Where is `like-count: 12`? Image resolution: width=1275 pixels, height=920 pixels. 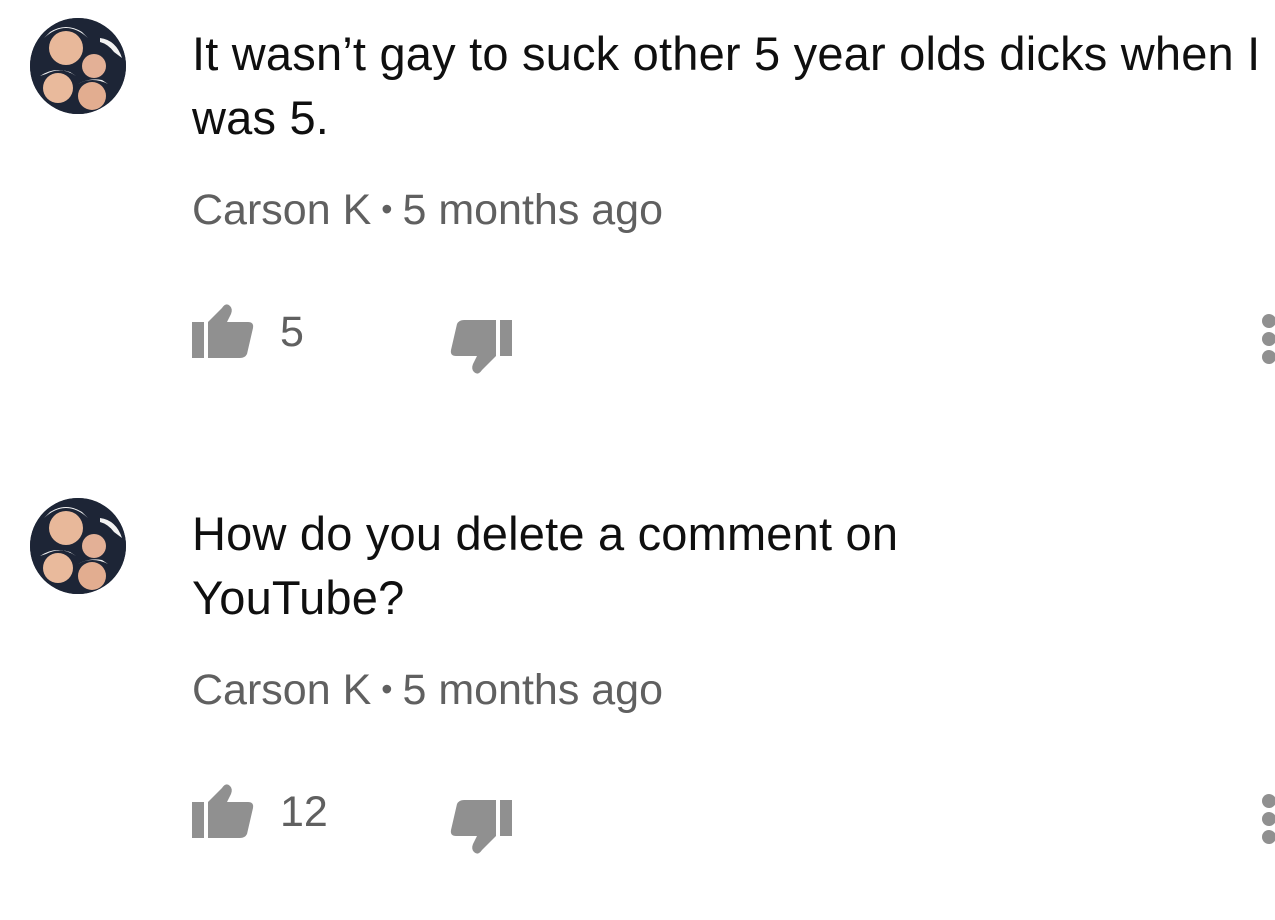
like-count: 12 is located at coordinates (304, 812).